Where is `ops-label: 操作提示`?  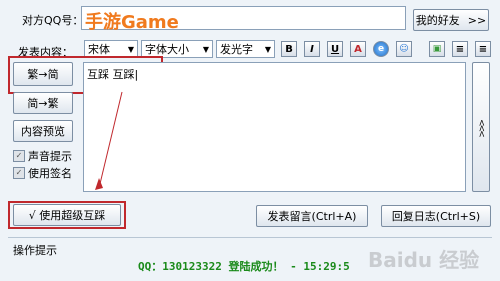 ops-label: 操作提示 is located at coordinates (35, 250).